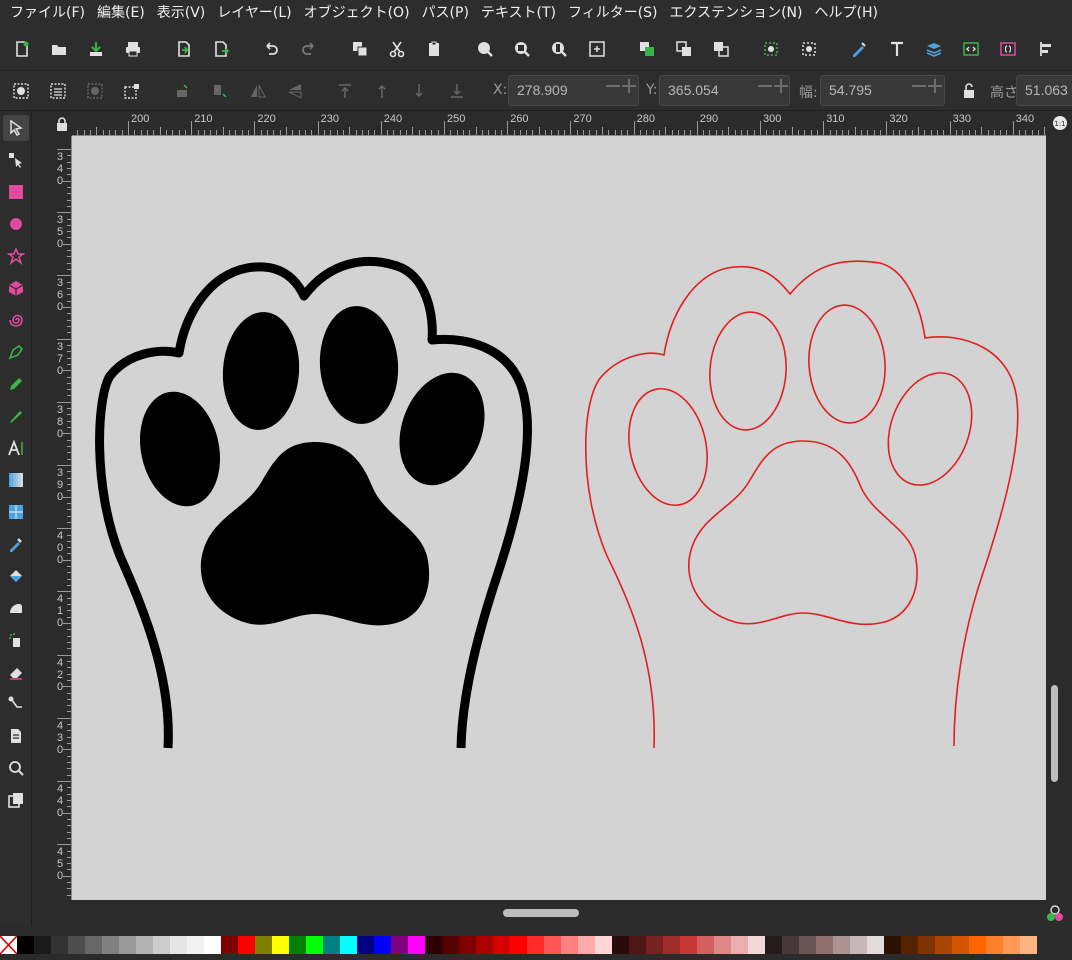 Image resolution: width=1072 pixels, height=960 pixels. Describe the element at coordinates (541, 913) in the screenshot. I see `horizontal-scrollbar-thumb` at that location.